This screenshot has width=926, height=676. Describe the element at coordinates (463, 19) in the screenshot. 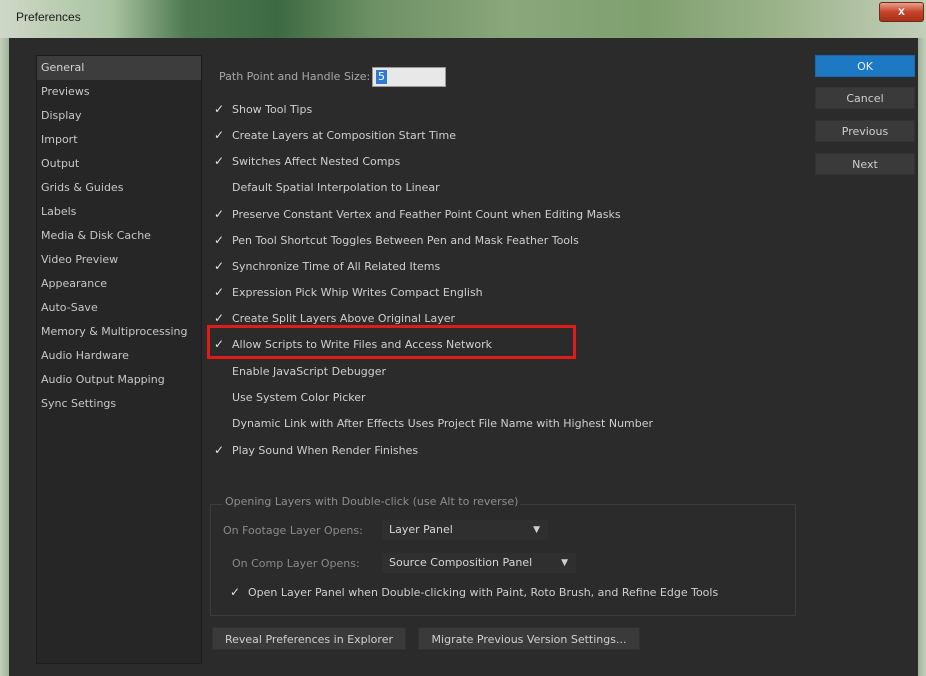

I see `title-bar: Preferences x` at that location.